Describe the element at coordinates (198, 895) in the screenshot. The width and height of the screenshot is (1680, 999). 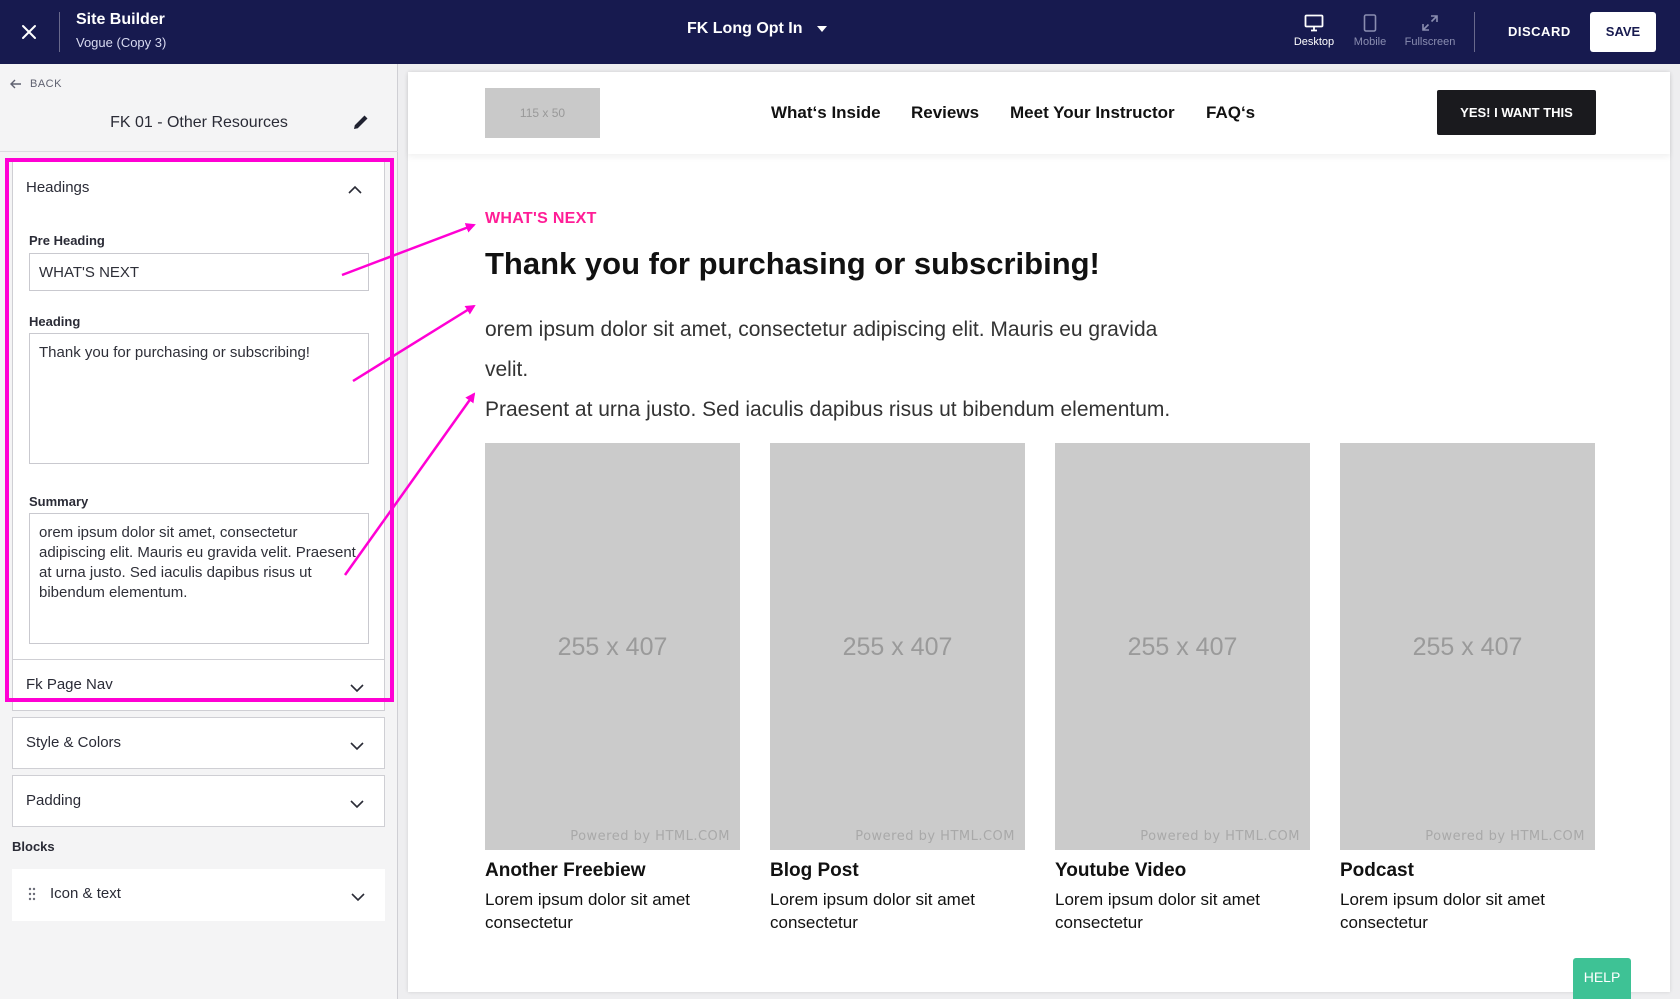
I see `block-item-icon-text: Icon & text` at that location.